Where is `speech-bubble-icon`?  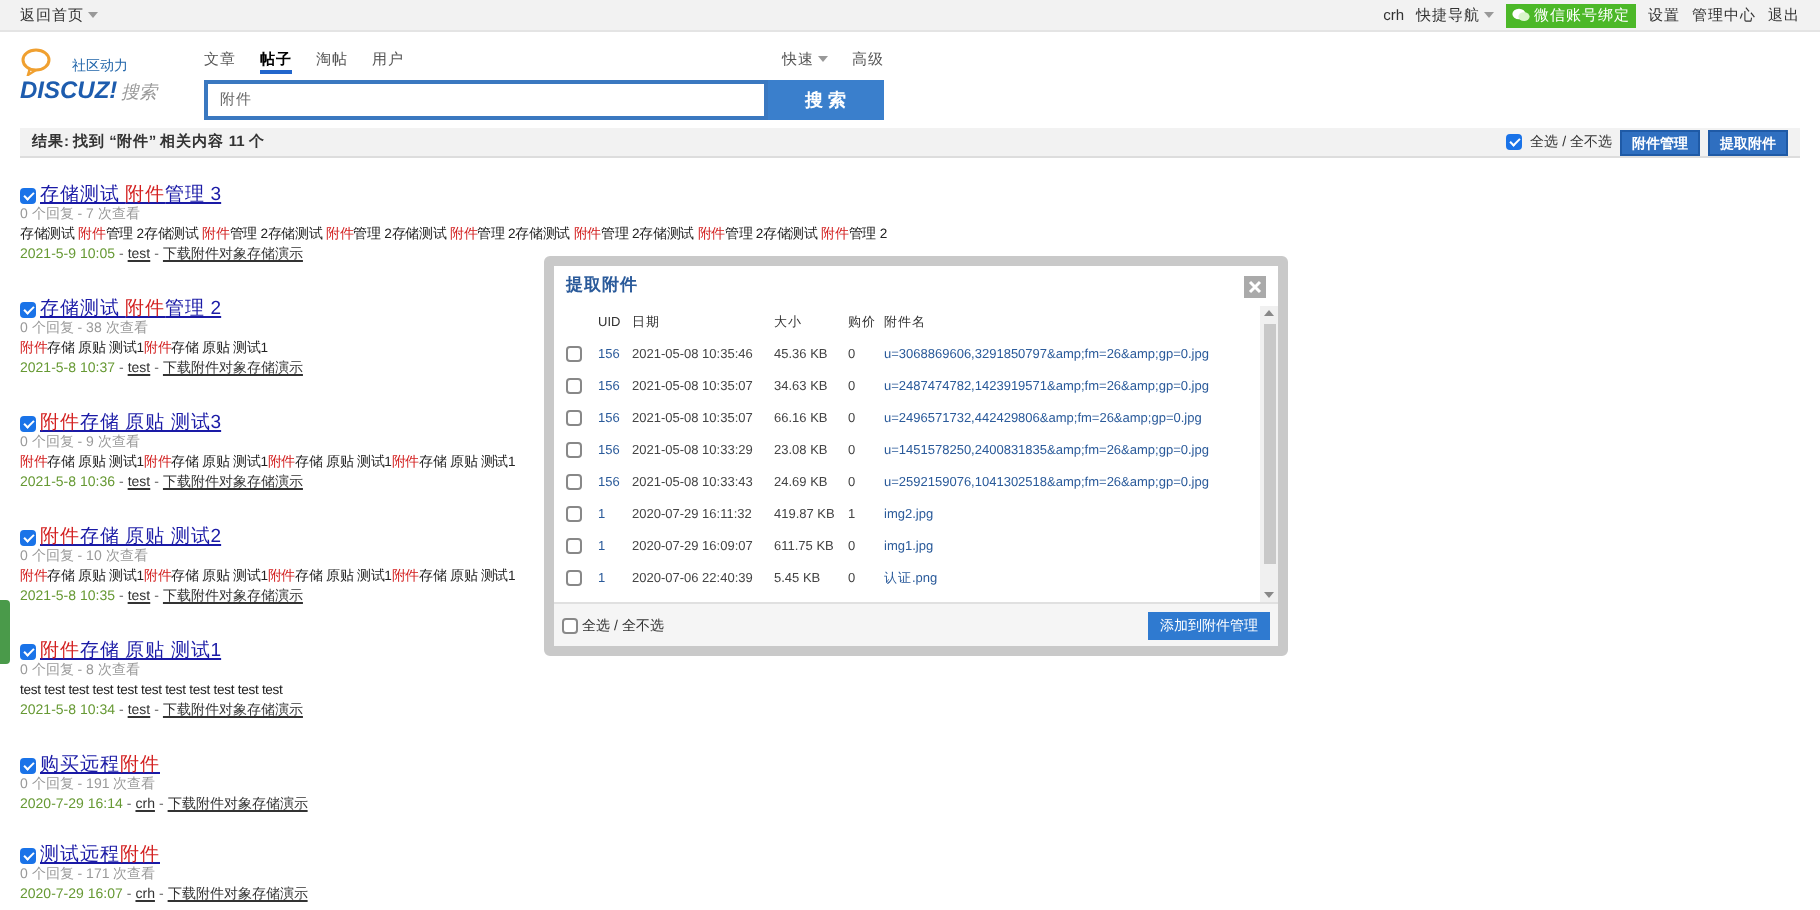 speech-bubble-icon is located at coordinates (36, 62).